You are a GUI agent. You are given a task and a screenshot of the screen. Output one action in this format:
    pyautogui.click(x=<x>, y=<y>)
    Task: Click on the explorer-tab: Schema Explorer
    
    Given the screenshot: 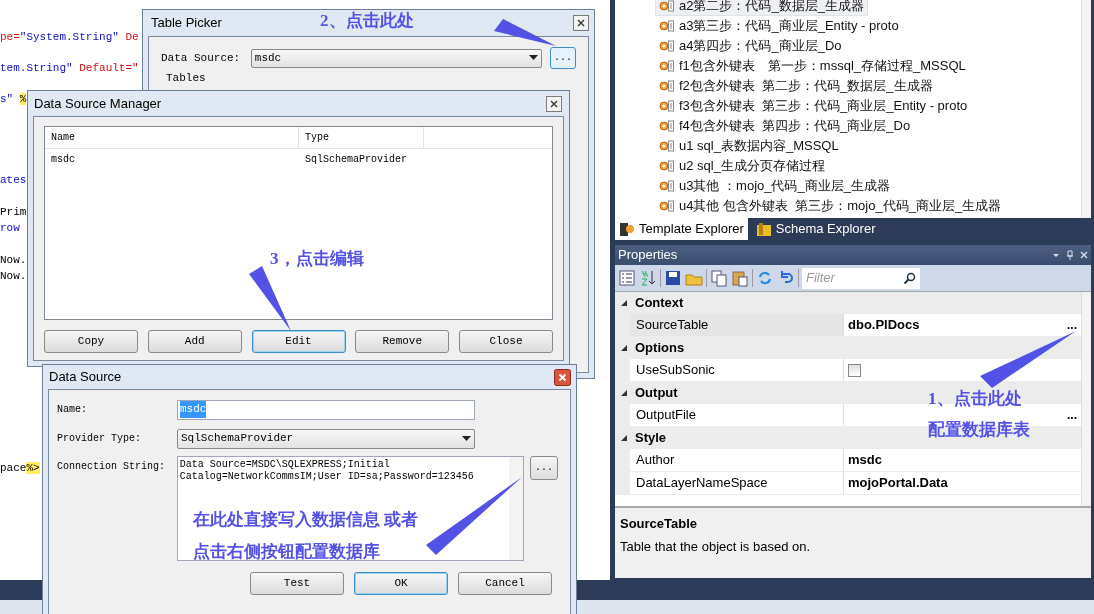 What is the action you would take?
    pyautogui.click(x=815, y=229)
    